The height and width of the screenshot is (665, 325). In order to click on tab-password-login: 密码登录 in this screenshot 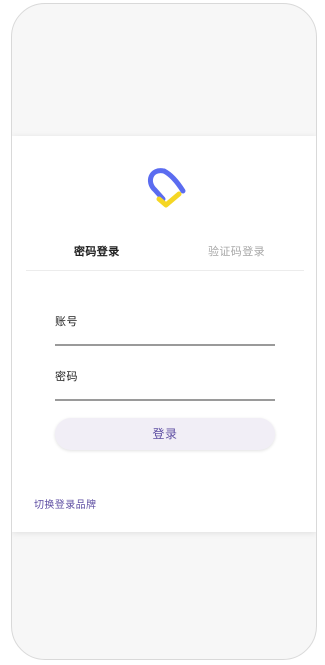, I will do `click(97, 252)`.